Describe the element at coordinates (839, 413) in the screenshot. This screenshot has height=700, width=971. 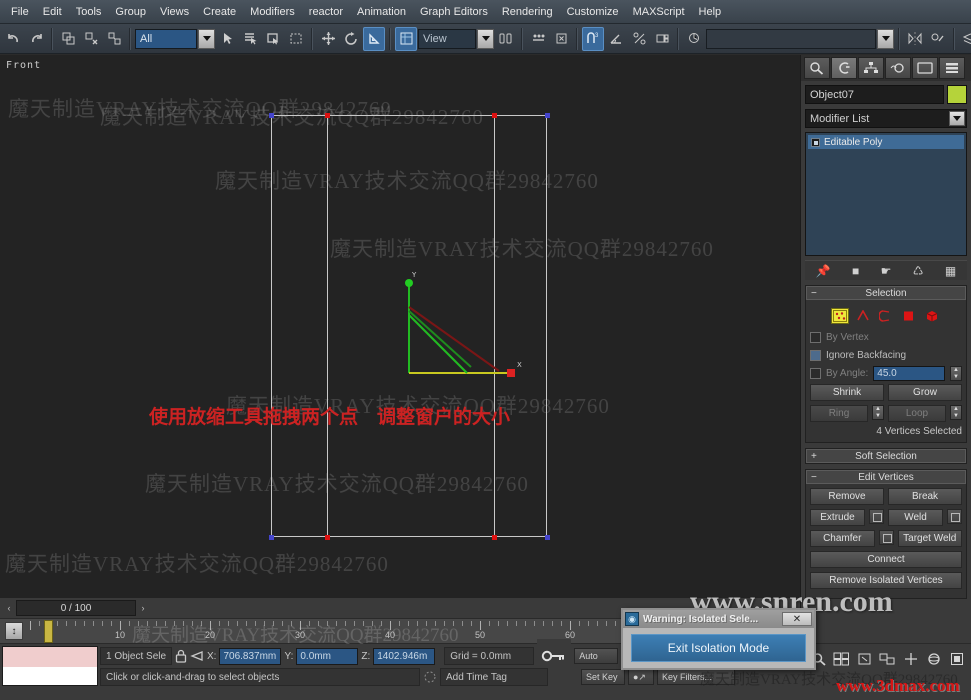
I see `ring-button: Ring` at that location.